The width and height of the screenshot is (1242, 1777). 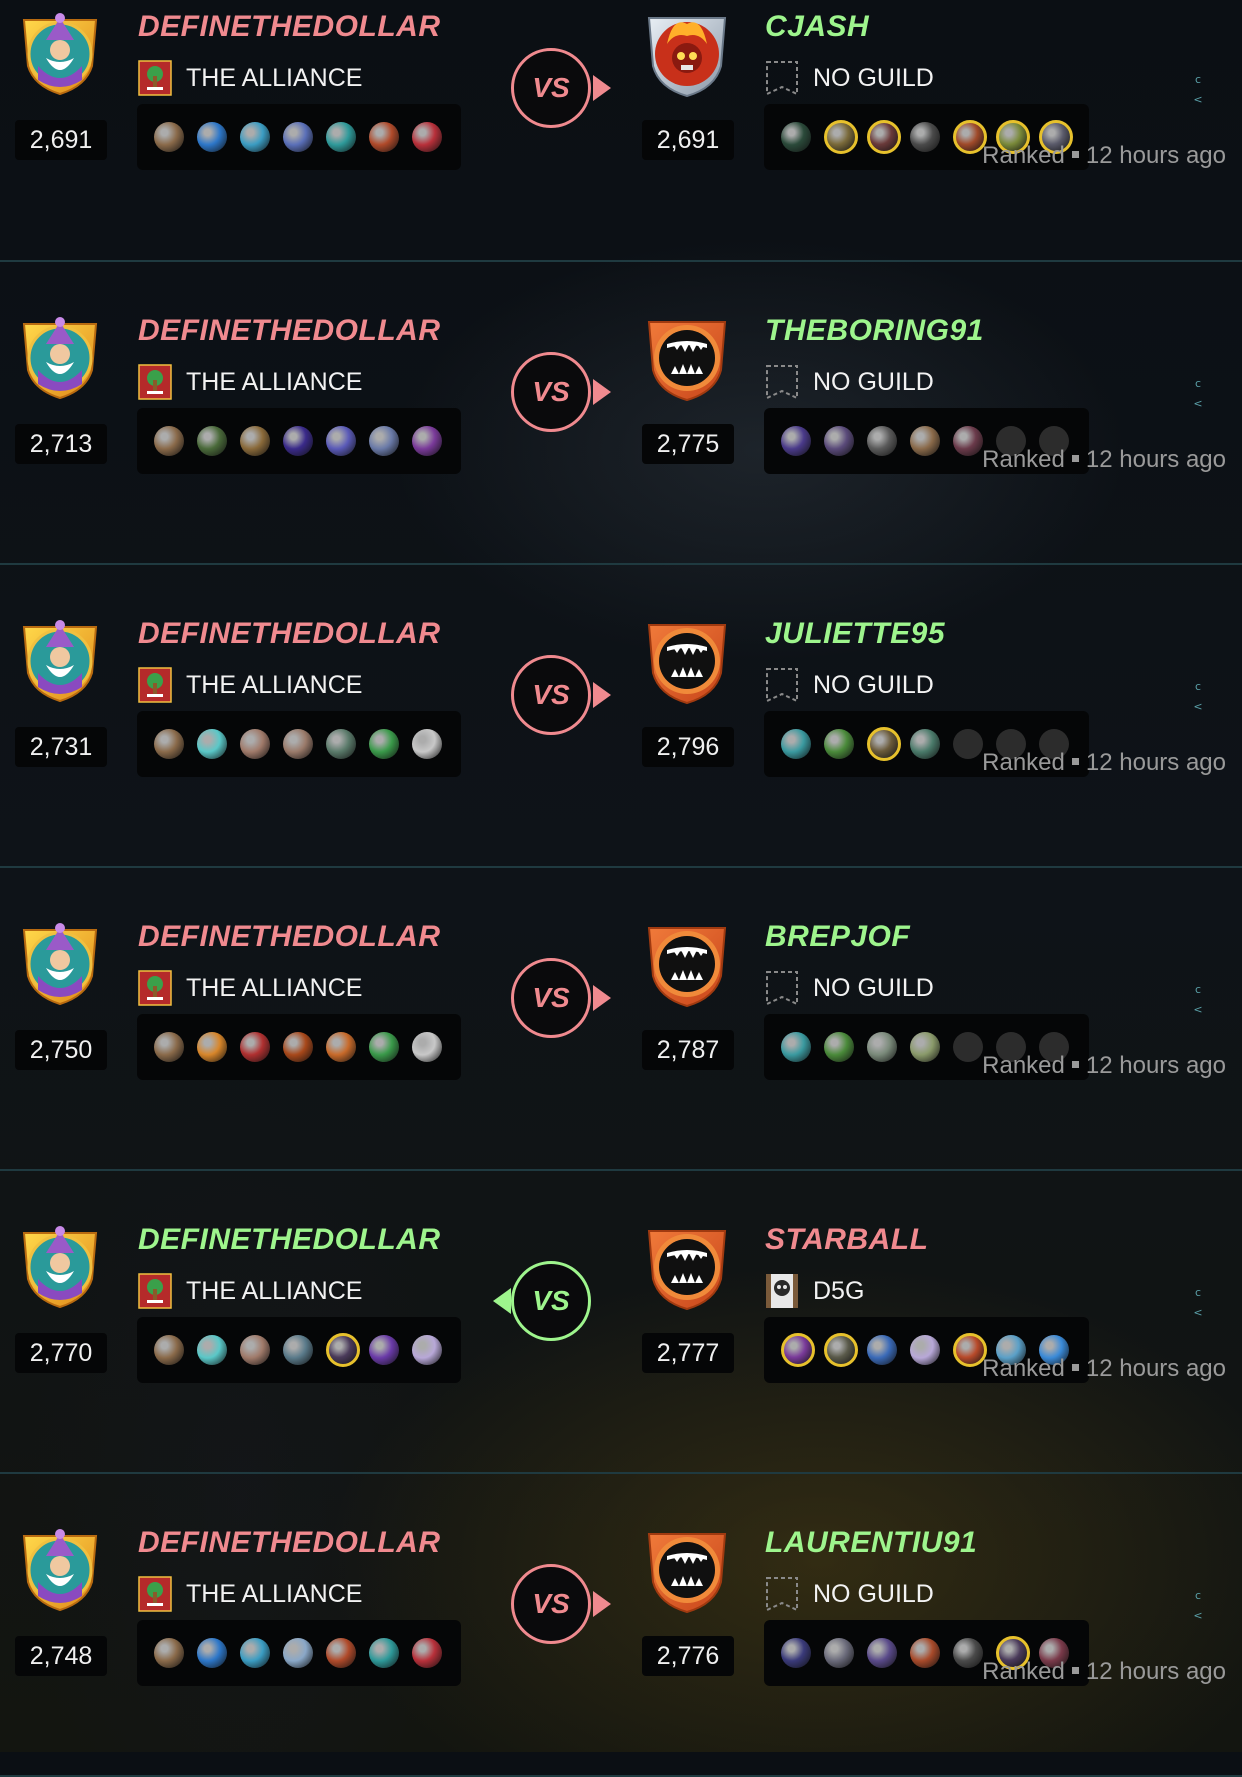 What do you see at coordinates (871, 1543) in the screenshot?
I see `opponent-name-link: LAURENTIU91` at bounding box center [871, 1543].